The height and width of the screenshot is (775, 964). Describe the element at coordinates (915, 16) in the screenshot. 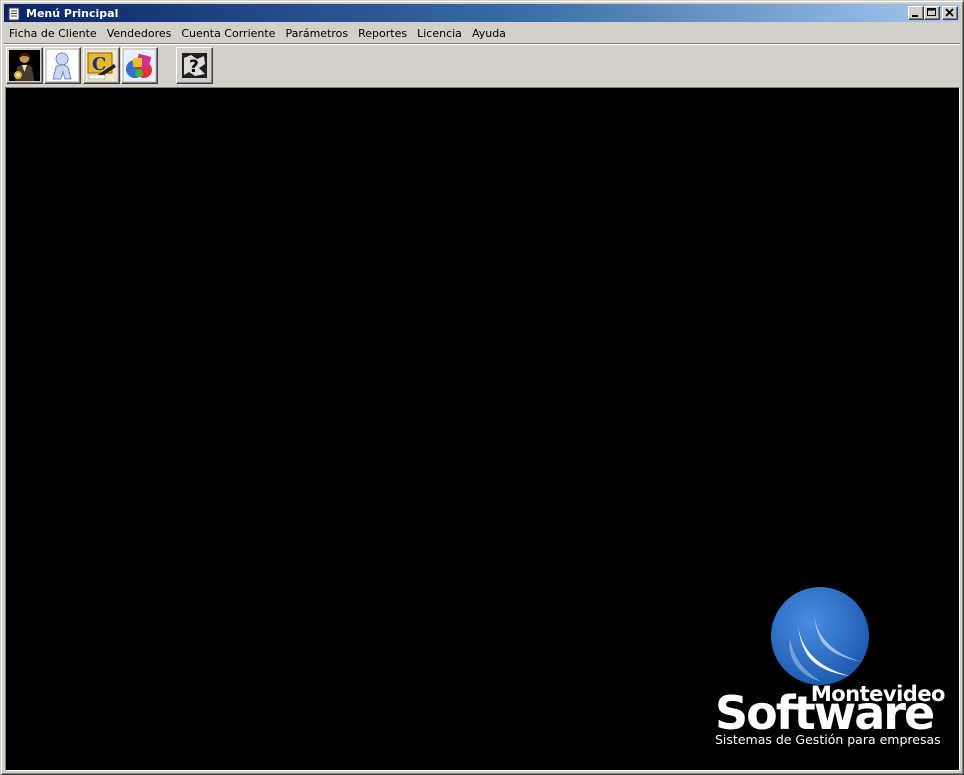

I see `minimize-icon` at that location.